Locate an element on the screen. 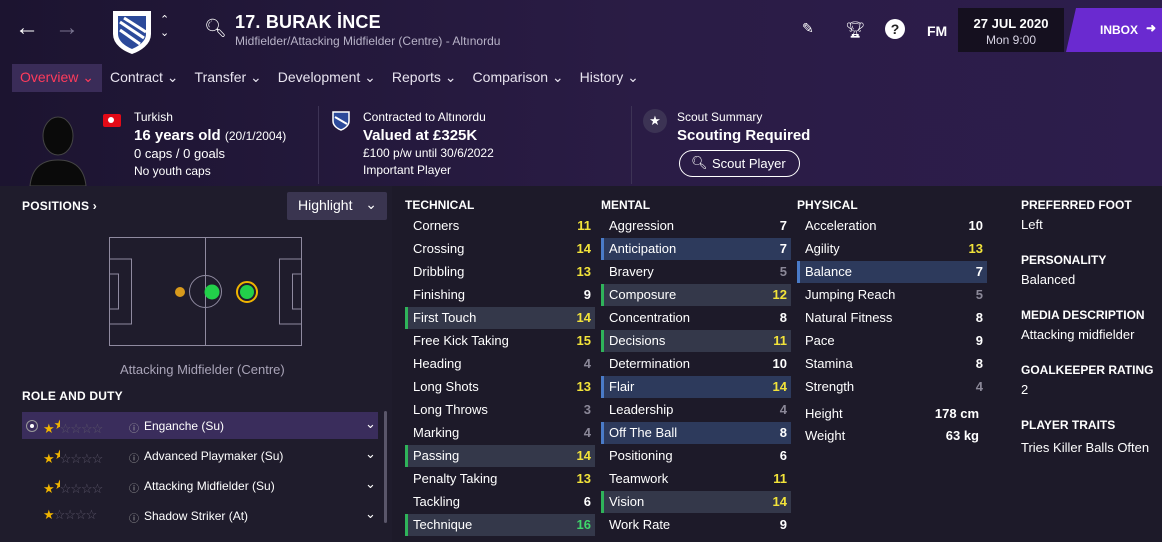 Image resolution: width=1162 pixels, height=542 pixels. attribute-row: Heading 4 is located at coordinates (500, 364).